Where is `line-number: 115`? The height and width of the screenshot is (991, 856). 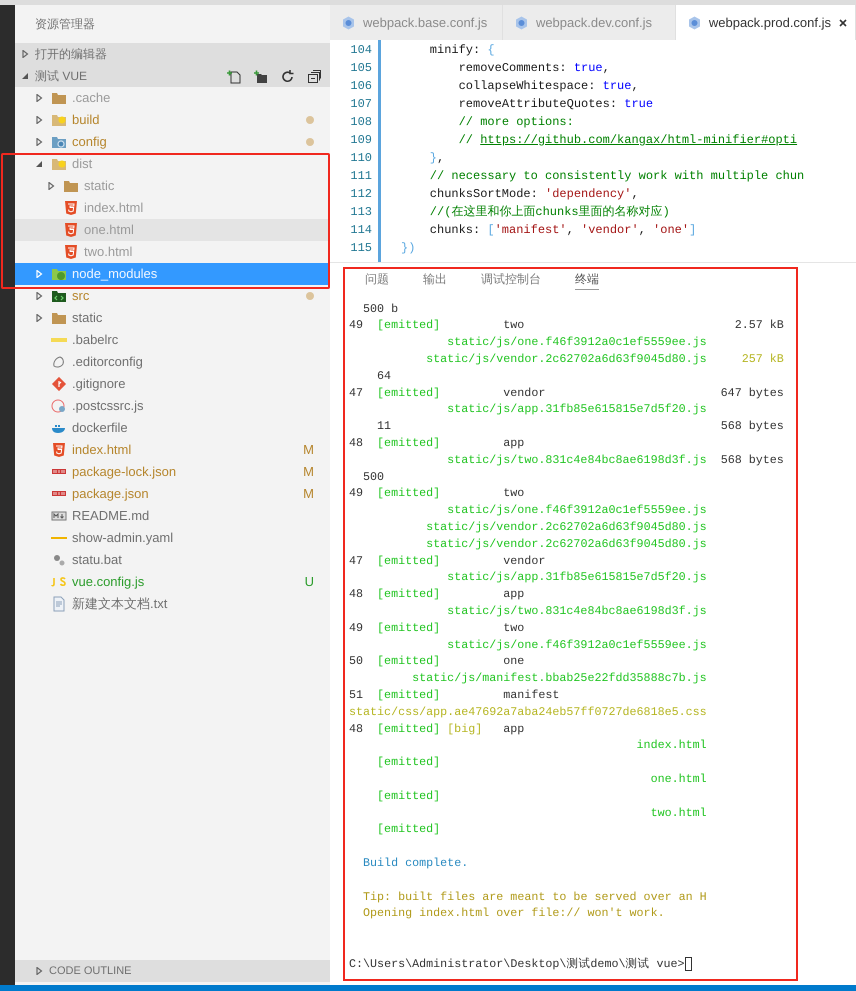 line-number: 115 is located at coordinates (361, 248).